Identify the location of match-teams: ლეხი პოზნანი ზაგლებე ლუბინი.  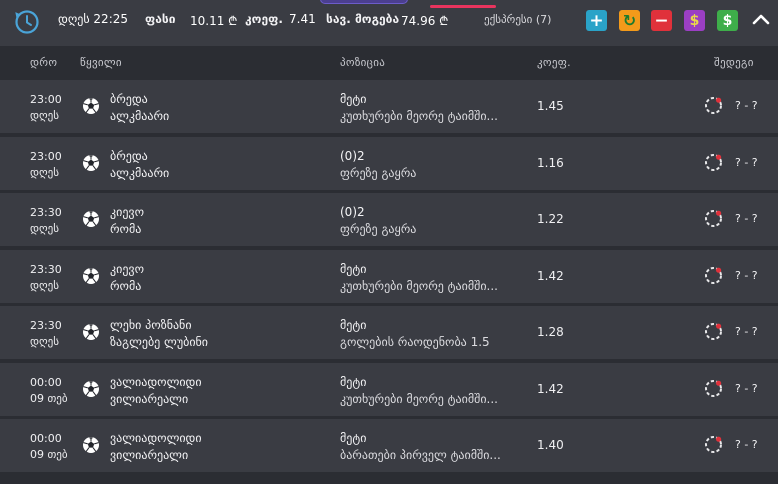
(159, 334).